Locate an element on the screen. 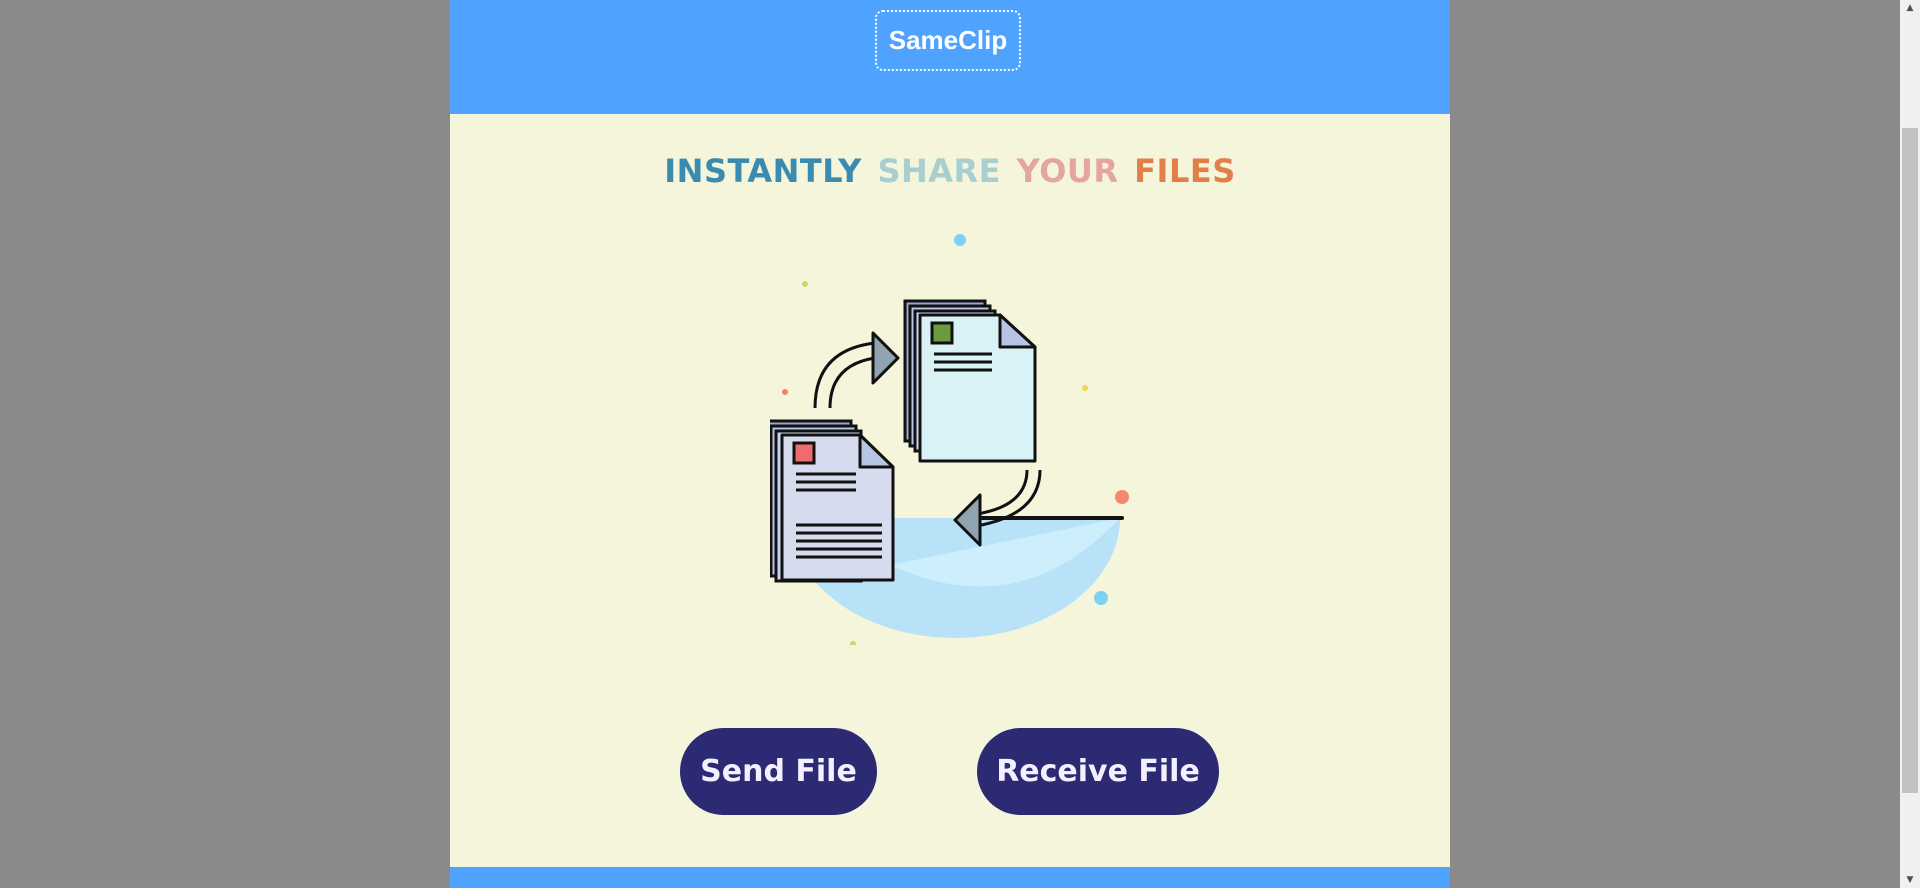 Image resolution: width=1920 pixels, height=888 pixels. headline: INSTANTLY SHARE YOUR FILES is located at coordinates (950, 171).